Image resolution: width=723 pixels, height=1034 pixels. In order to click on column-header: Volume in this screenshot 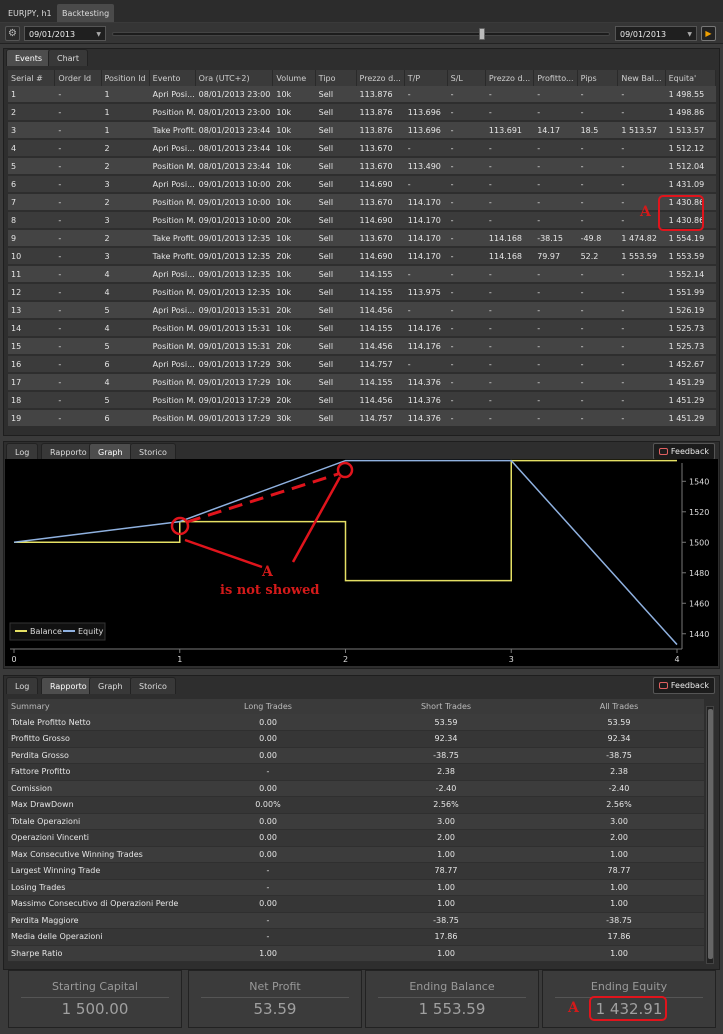, I will do `click(294, 78)`.